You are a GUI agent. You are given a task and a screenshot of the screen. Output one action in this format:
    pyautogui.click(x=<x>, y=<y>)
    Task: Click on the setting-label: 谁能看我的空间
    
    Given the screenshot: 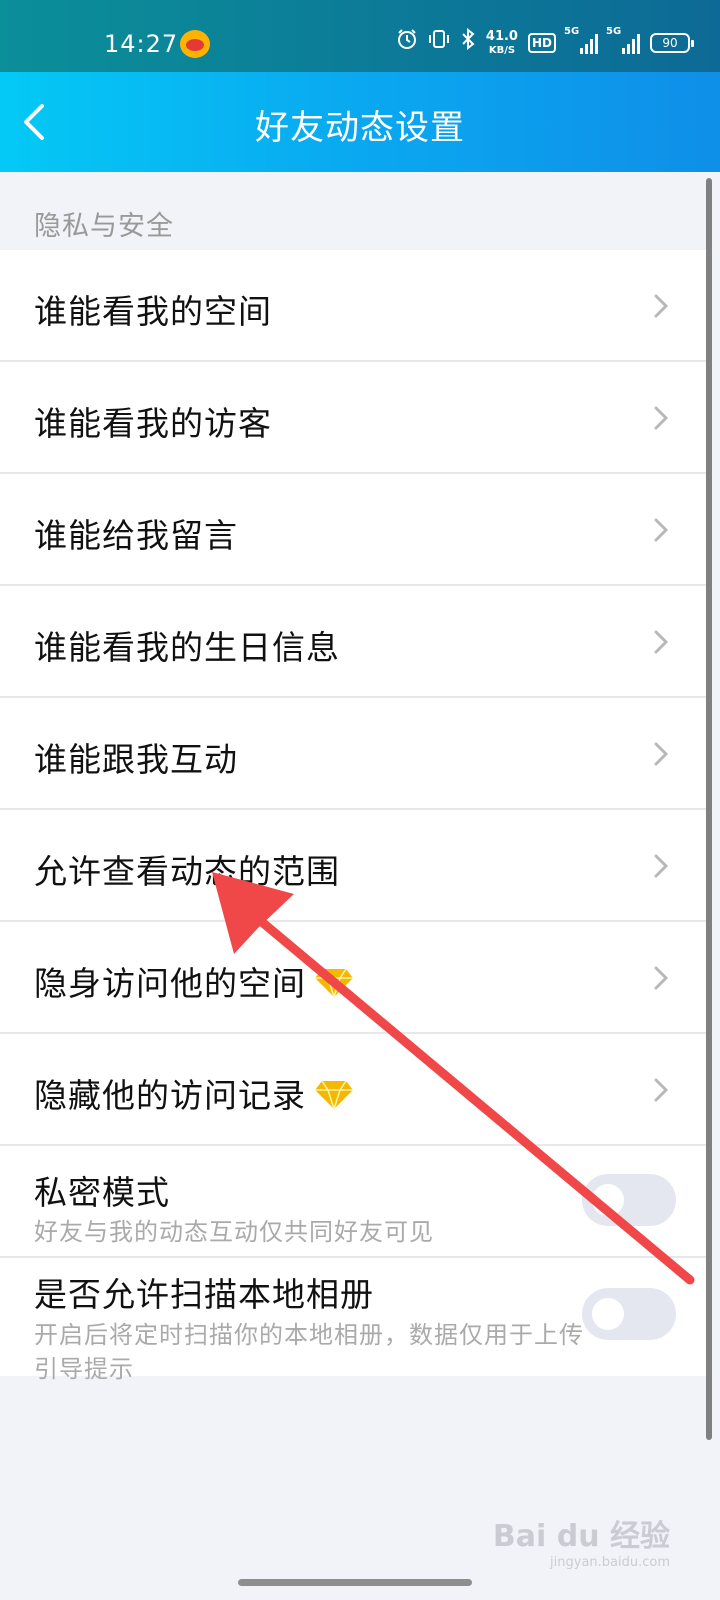 What is the action you would take?
    pyautogui.click(x=153, y=311)
    